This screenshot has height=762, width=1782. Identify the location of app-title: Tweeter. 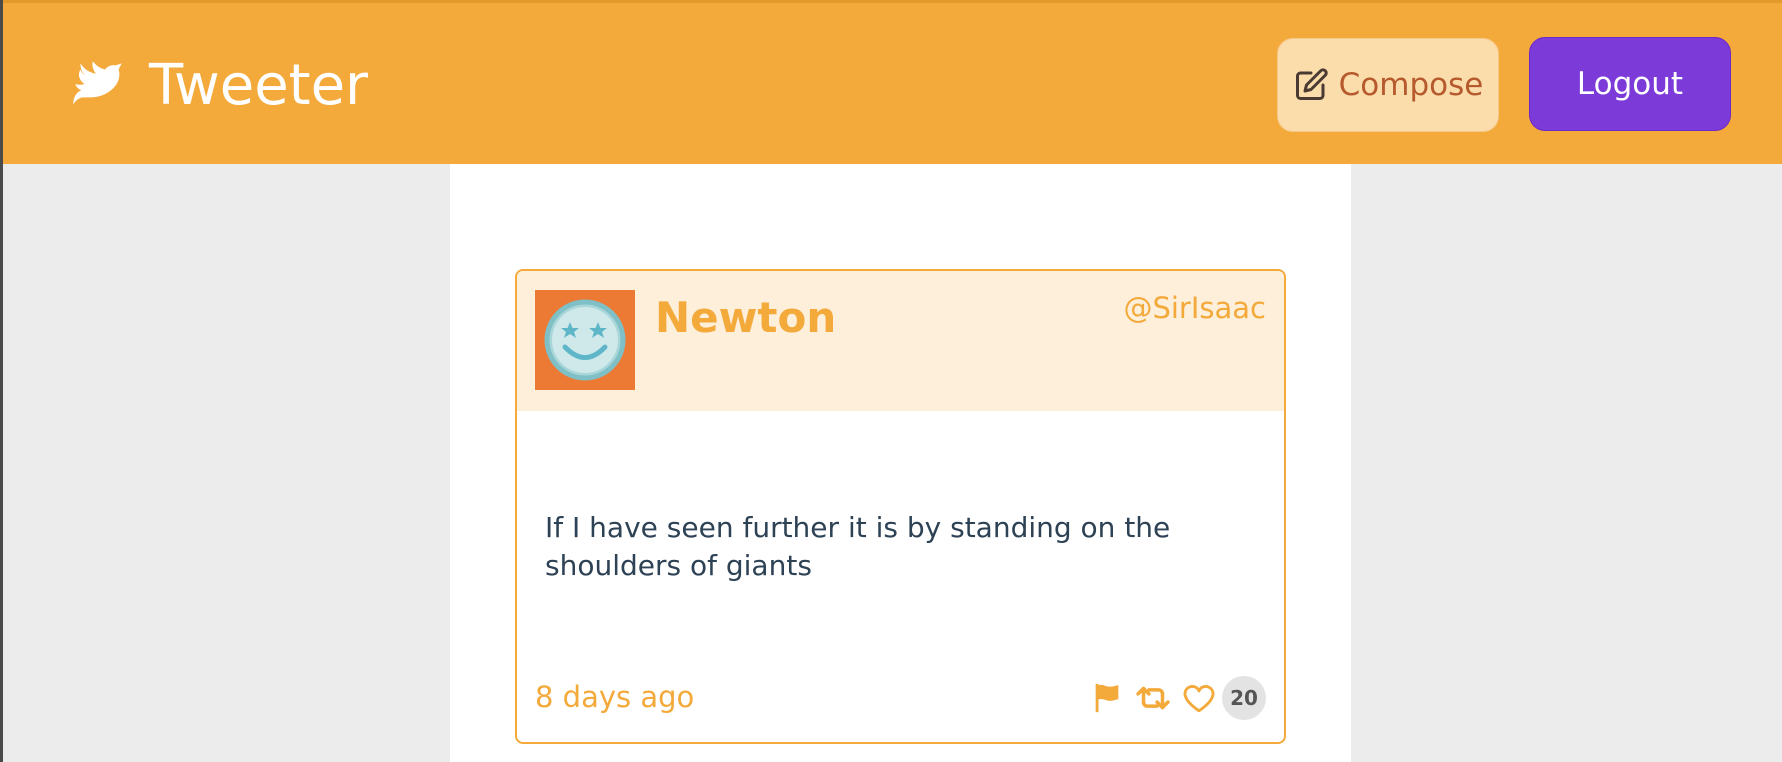
(259, 85).